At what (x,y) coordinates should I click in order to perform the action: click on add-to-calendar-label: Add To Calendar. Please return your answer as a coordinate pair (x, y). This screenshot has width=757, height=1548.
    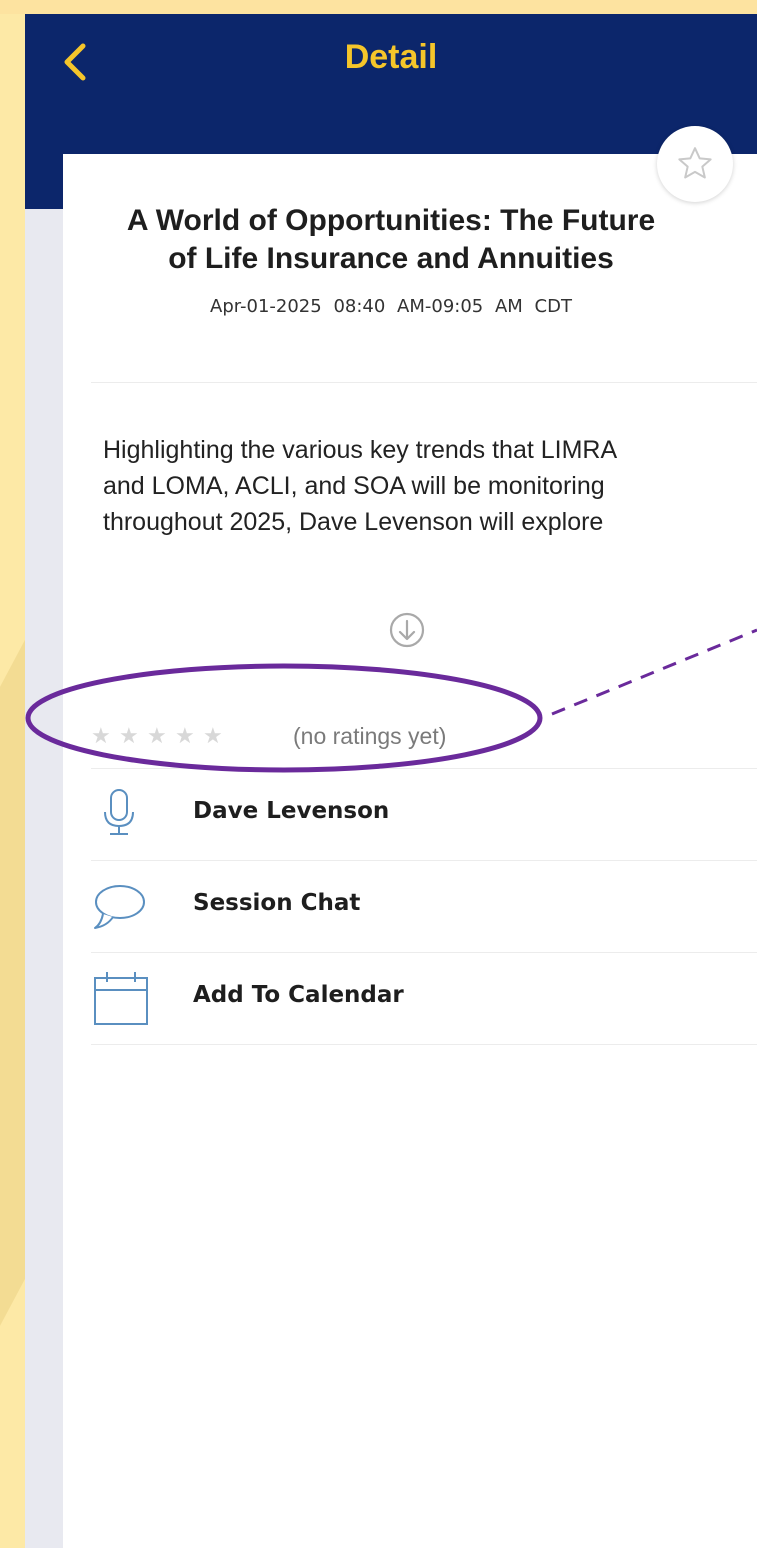
    Looking at the image, I should click on (298, 995).